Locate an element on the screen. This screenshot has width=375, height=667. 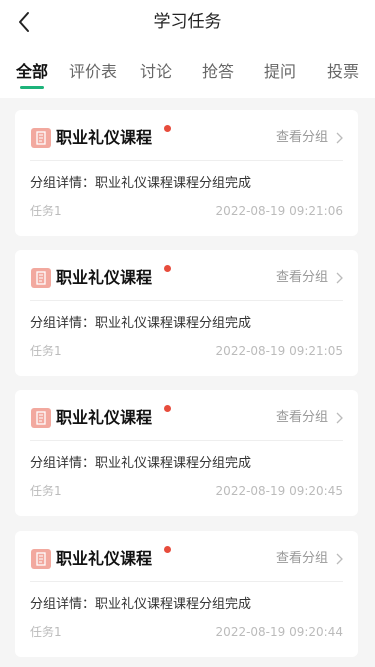
tab-bar: 全部 评价表 讨论 抢答 提问 投票 is located at coordinates (187, 71).